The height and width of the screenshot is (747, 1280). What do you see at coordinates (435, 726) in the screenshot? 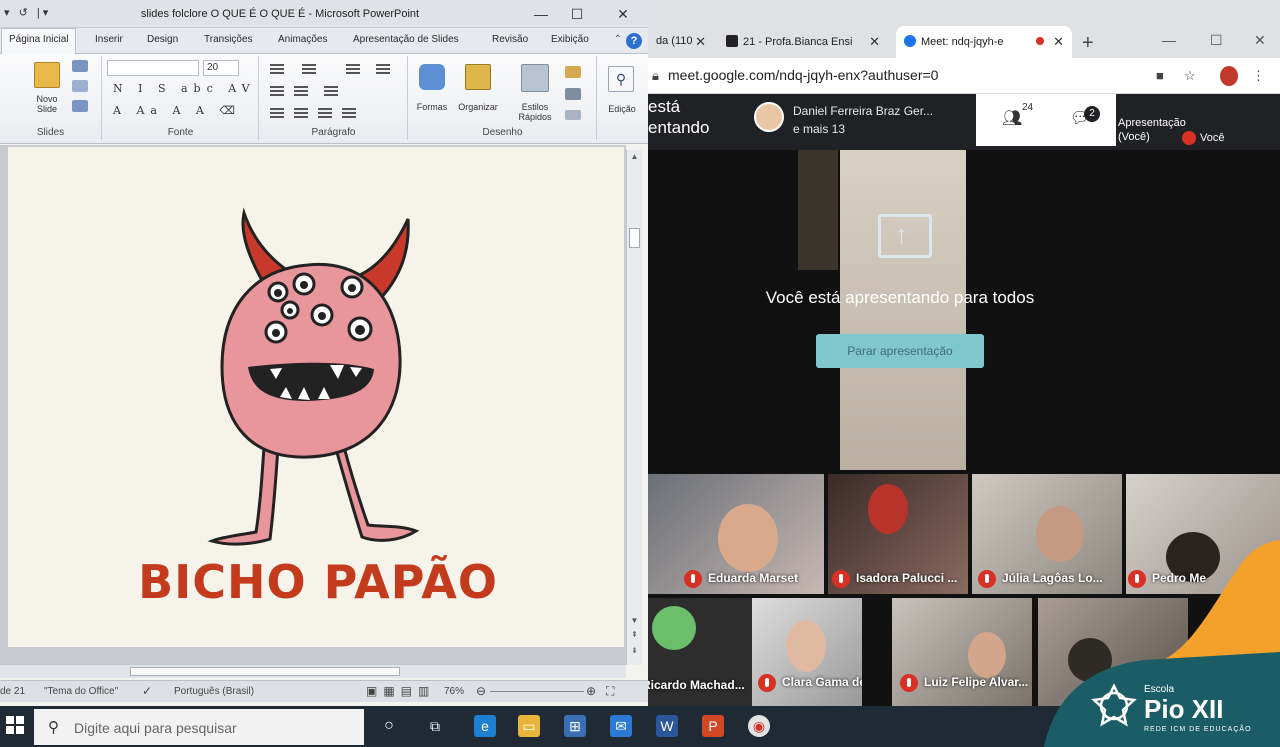
I see `task-view-icon: ⧉` at bounding box center [435, 726].